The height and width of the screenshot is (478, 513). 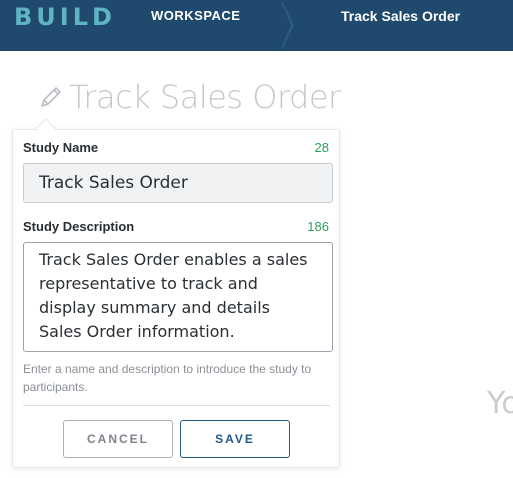 I want to click on pencil-icon, so click(x=51, y=97).